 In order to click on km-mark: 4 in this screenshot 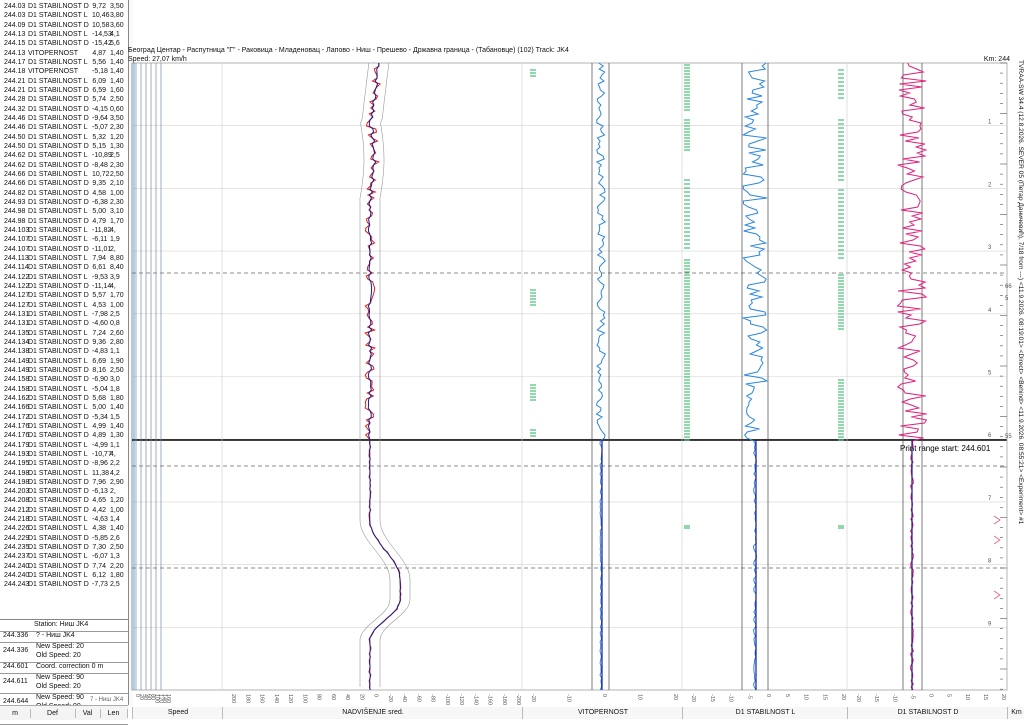, I will do `click(990, 311)`.